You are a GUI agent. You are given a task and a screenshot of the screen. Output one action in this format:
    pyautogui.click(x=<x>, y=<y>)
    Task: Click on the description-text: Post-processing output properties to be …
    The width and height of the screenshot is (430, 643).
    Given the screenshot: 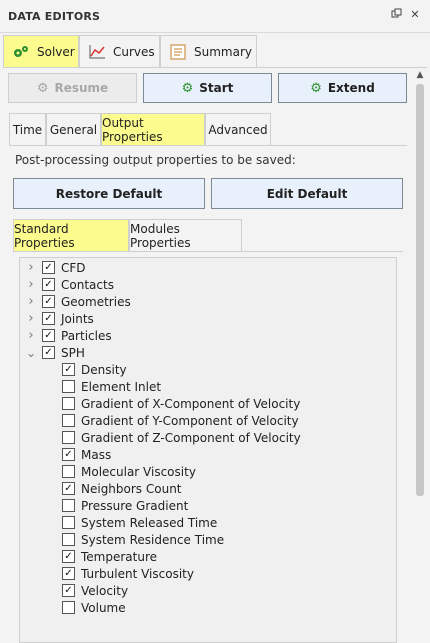 What is the action you would take?
    pyautogui.click(x=155, y=160)
    